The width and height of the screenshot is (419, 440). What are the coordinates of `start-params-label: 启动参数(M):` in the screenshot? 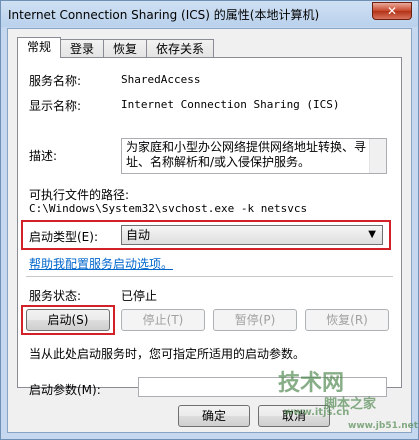 It's located at (65, 390).